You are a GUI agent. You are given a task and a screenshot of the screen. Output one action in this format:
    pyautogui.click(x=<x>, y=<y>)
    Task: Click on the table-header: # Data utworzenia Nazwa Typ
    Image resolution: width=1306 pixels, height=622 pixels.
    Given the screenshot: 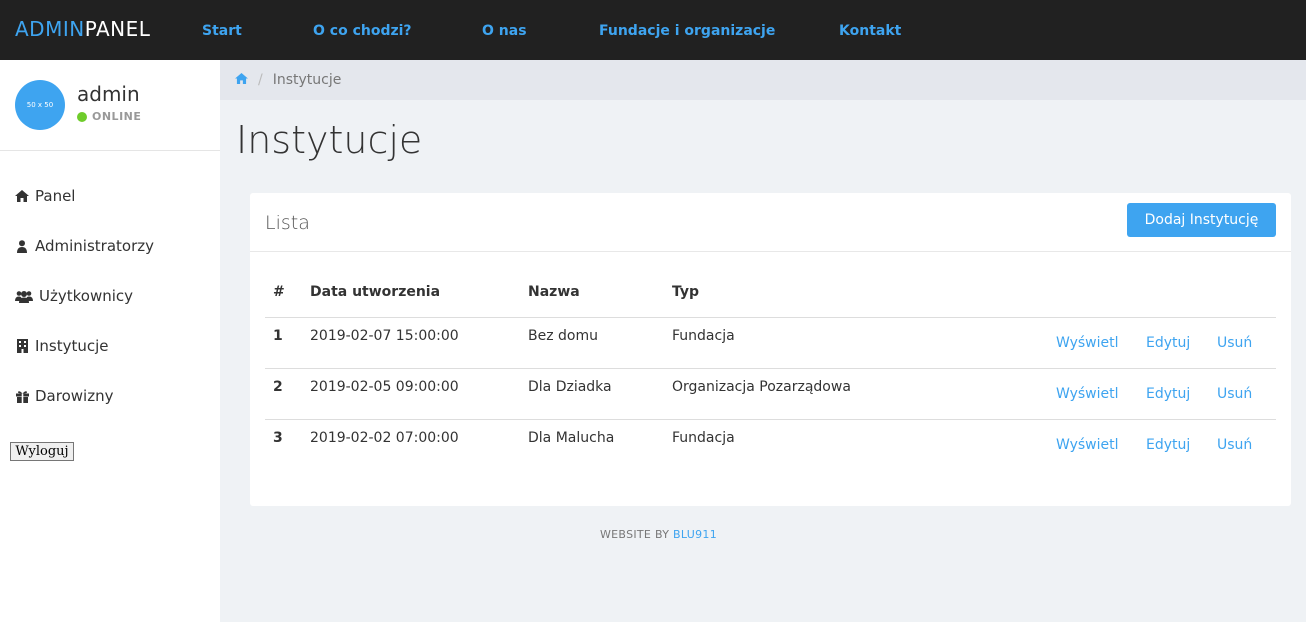 What is the action you would take?
    pyautogui.click(x=770, y=292)
    